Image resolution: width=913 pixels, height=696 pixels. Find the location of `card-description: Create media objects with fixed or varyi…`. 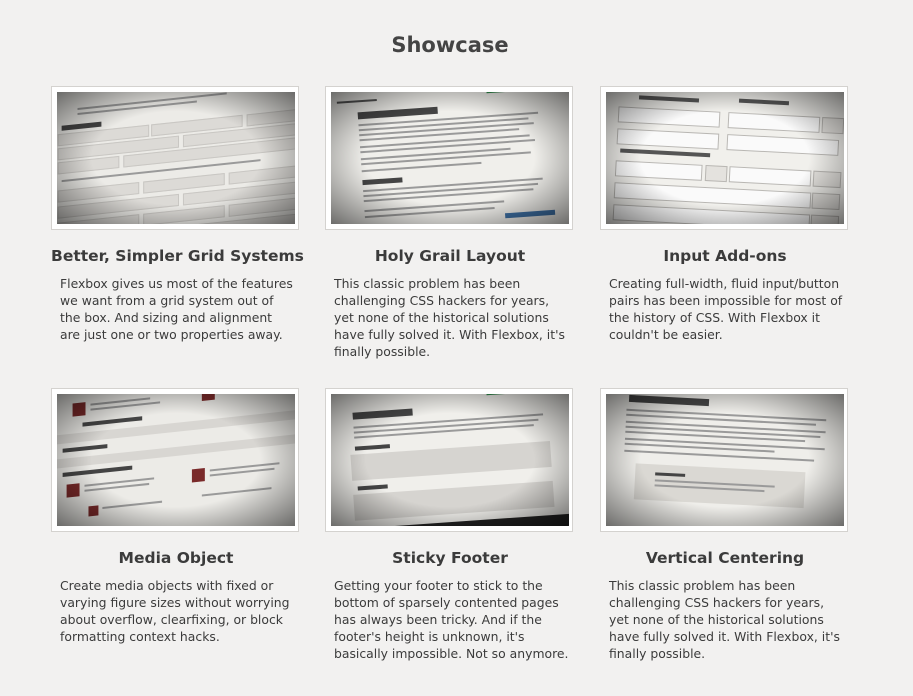

card-description: Create media objects with fixed or varyi… is located at coordinates (175, 611).